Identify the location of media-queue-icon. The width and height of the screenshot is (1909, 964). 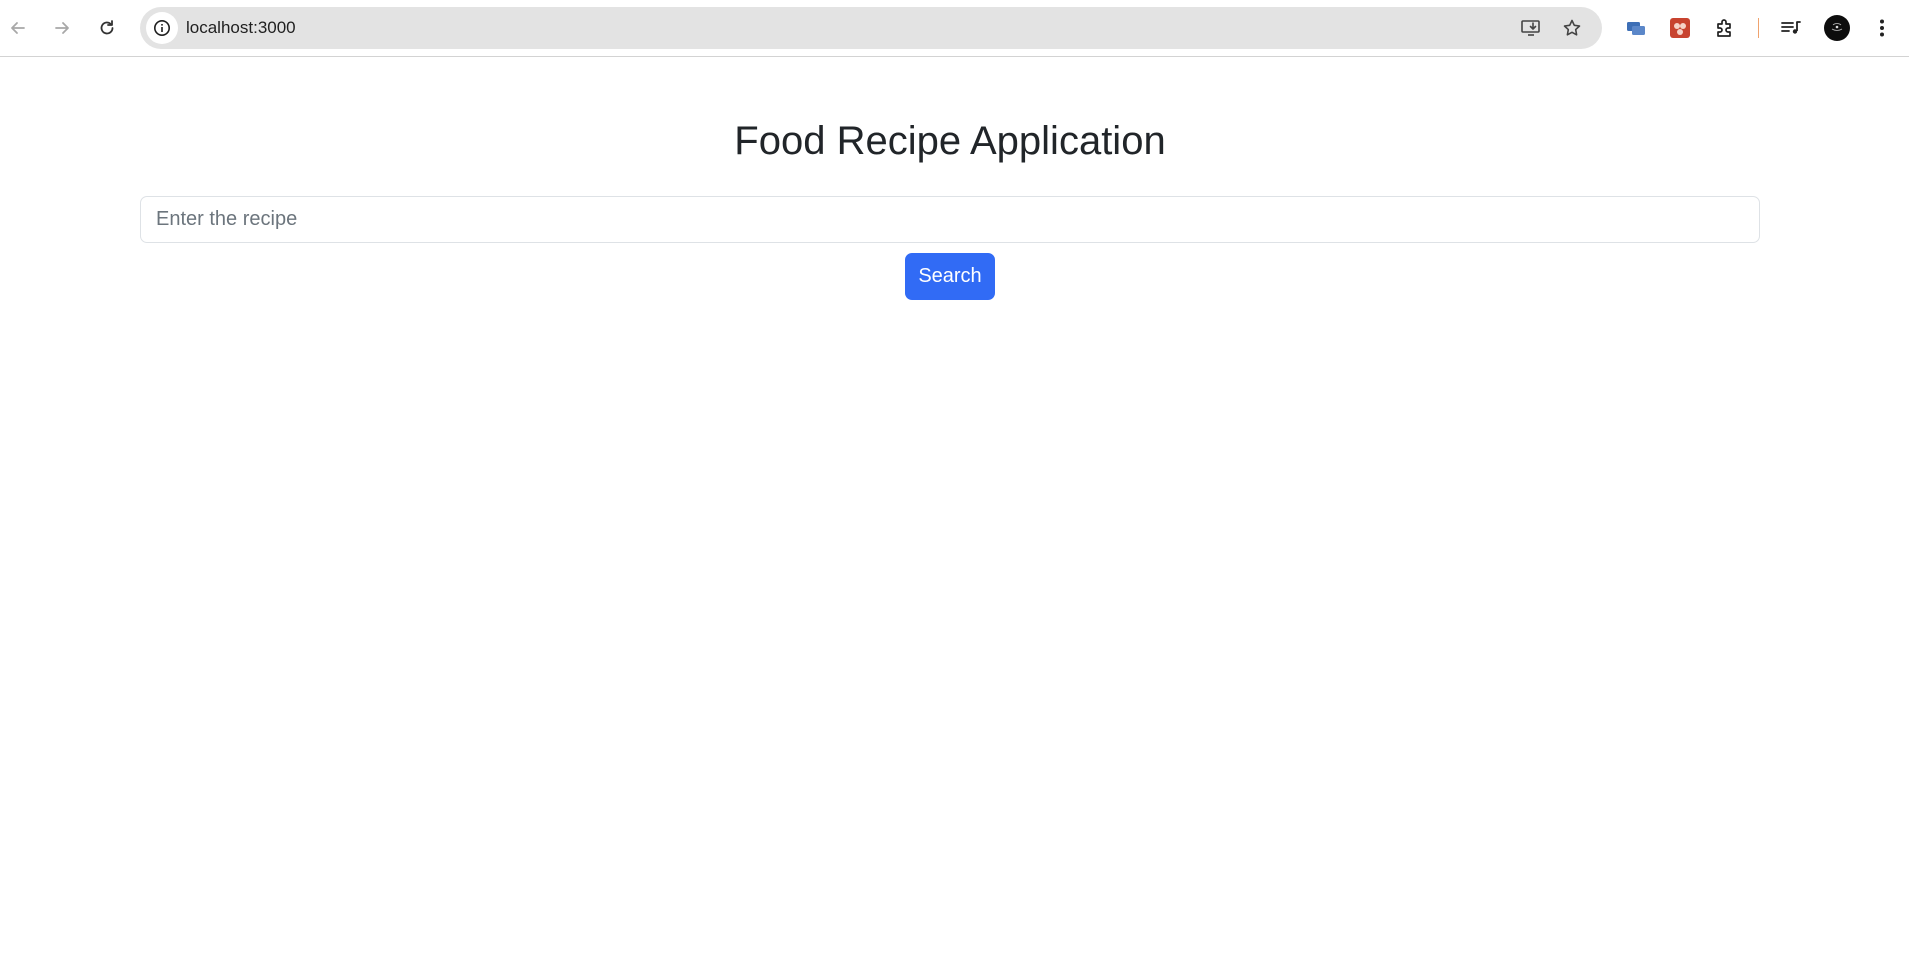
(1791, 27).